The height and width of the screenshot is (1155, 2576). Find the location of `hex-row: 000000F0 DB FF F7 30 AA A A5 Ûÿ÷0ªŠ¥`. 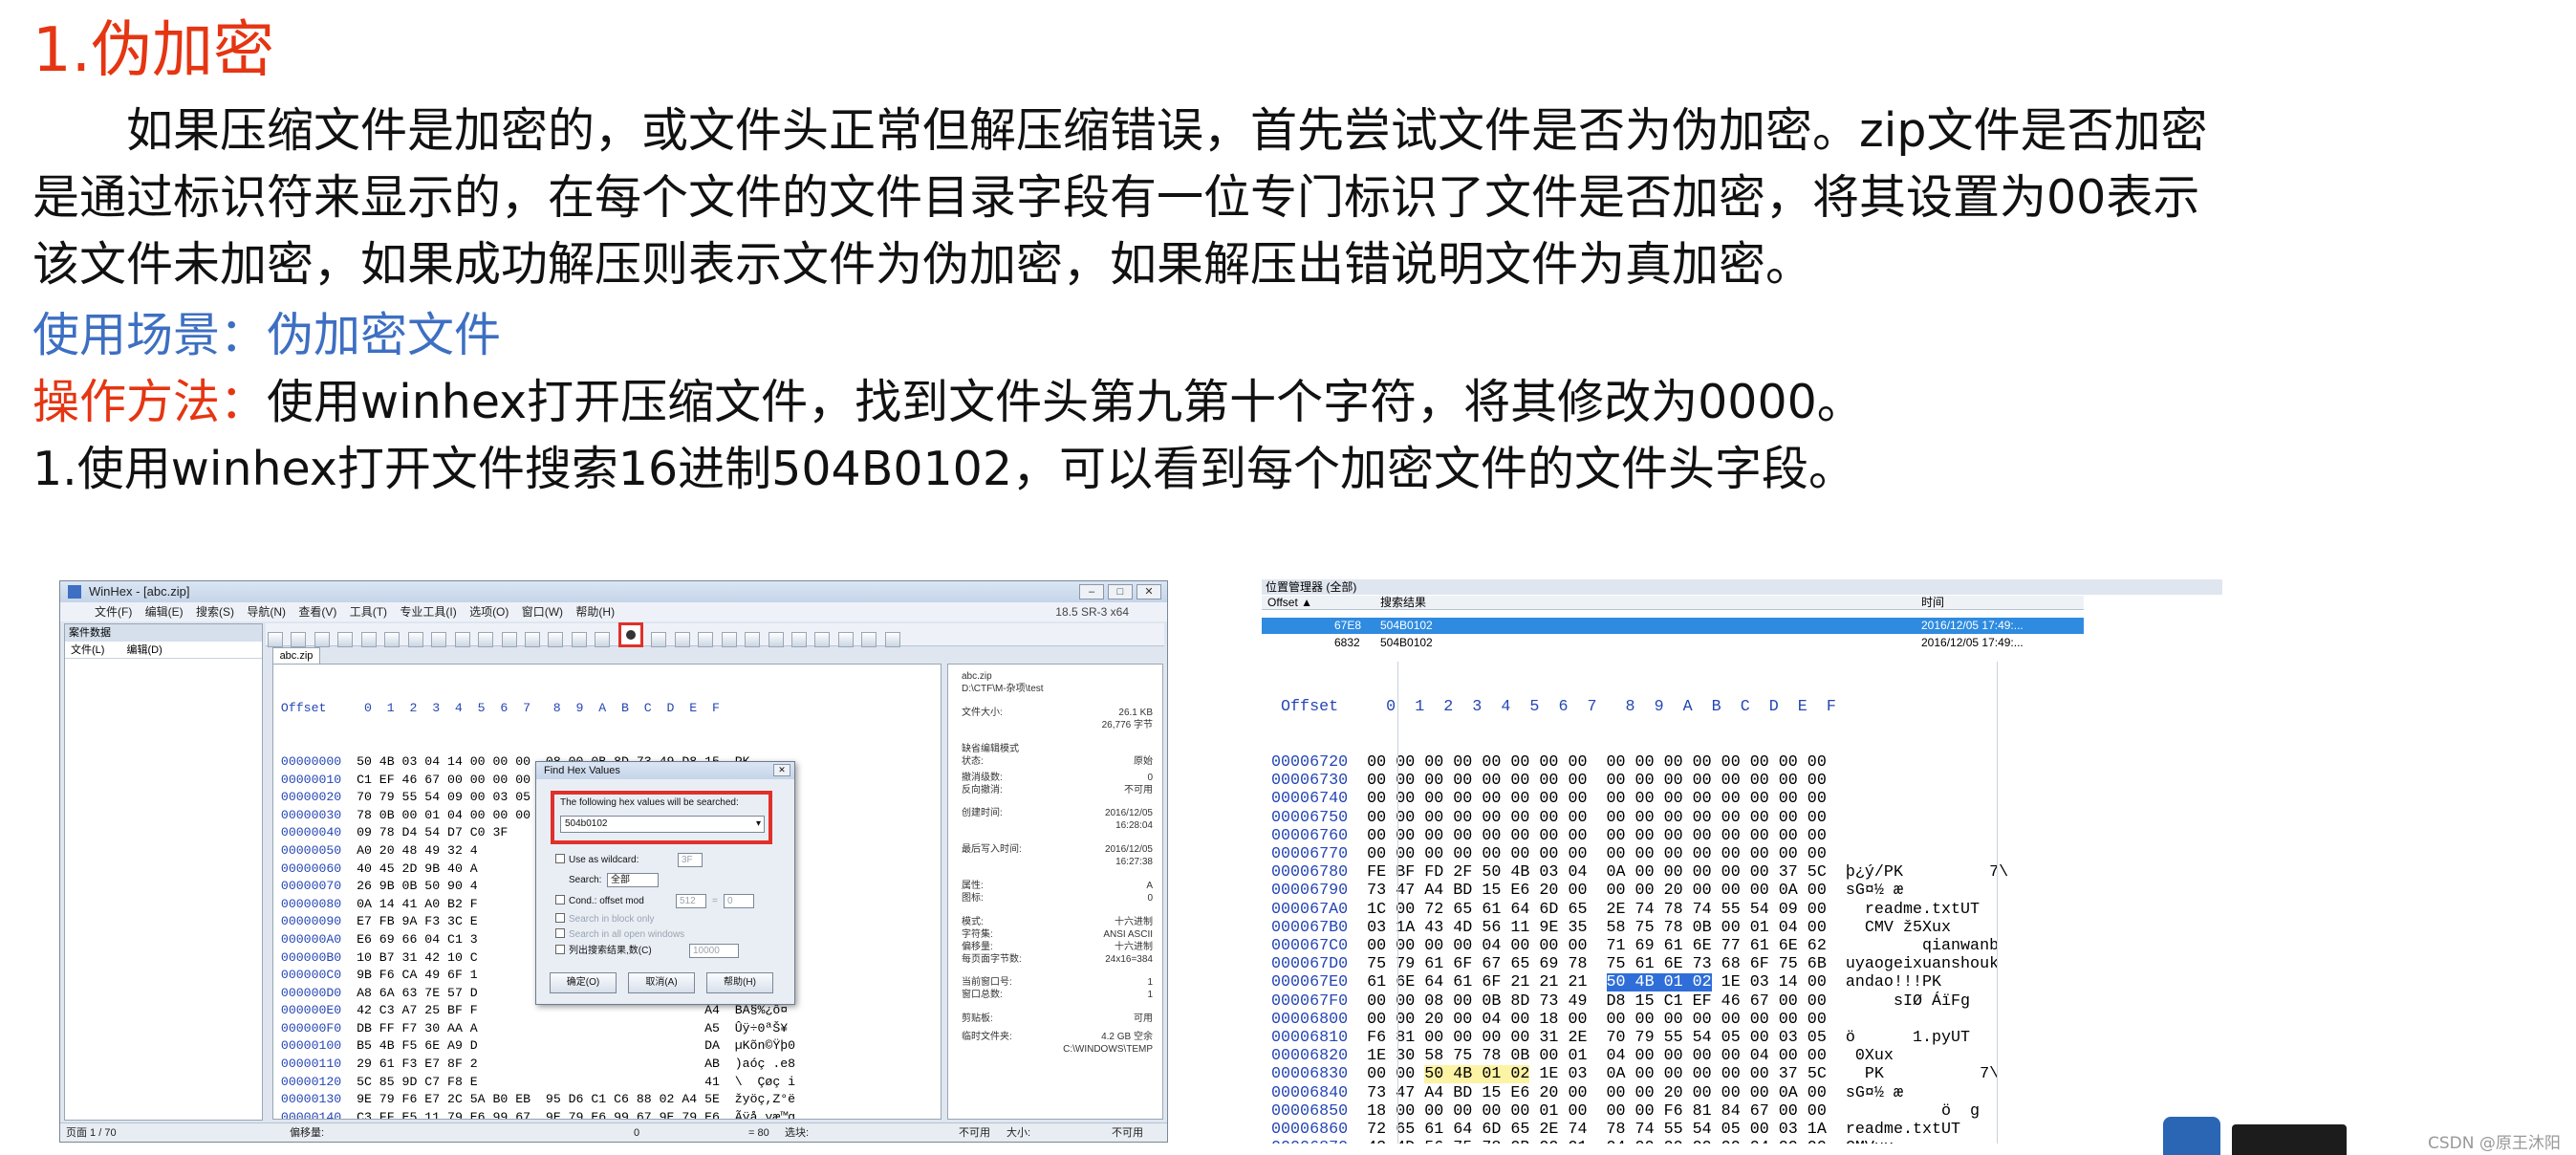

hex-row: 000000F0 DB FF F7 30 AA A A5 Ûÿ÷0ªŠ¥ is located at coordinates (607, 1029).